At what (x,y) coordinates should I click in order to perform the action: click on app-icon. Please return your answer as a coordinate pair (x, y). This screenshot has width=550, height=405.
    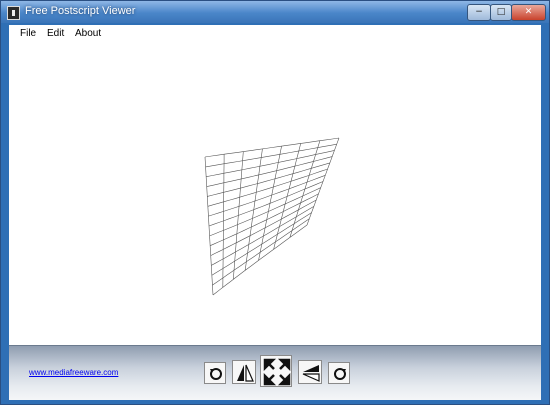
    Looking at the image, I should click on (13, 13).